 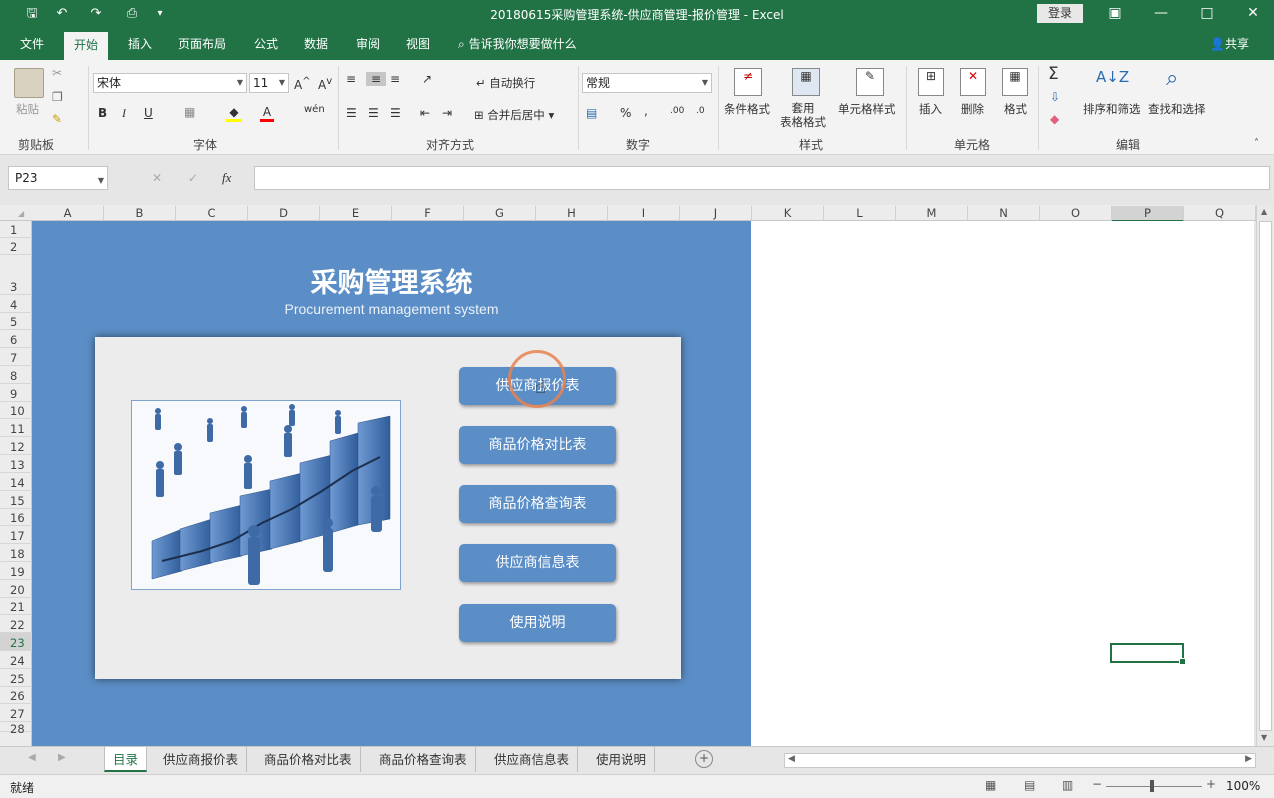 What do you see at coordinates (930, 109) in the screenshot?
I see `insert-cells-button: 插入` at bounding box center [930, 109].